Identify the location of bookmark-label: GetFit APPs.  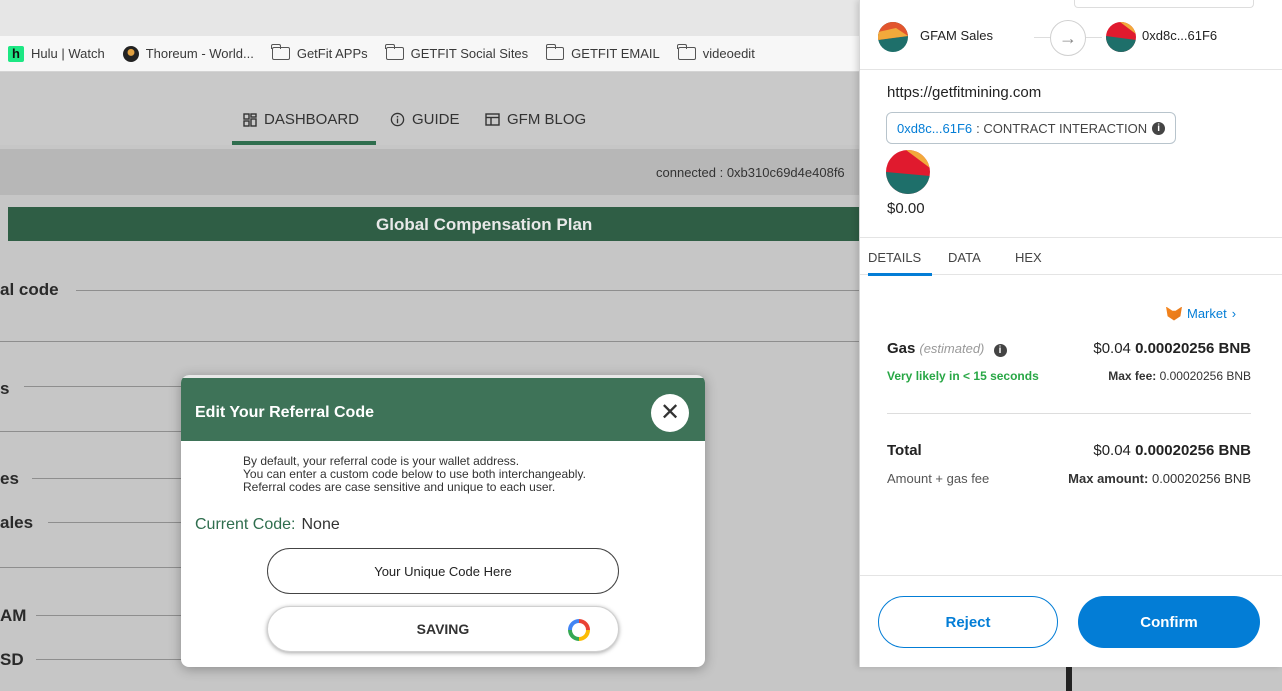
(332, 53).